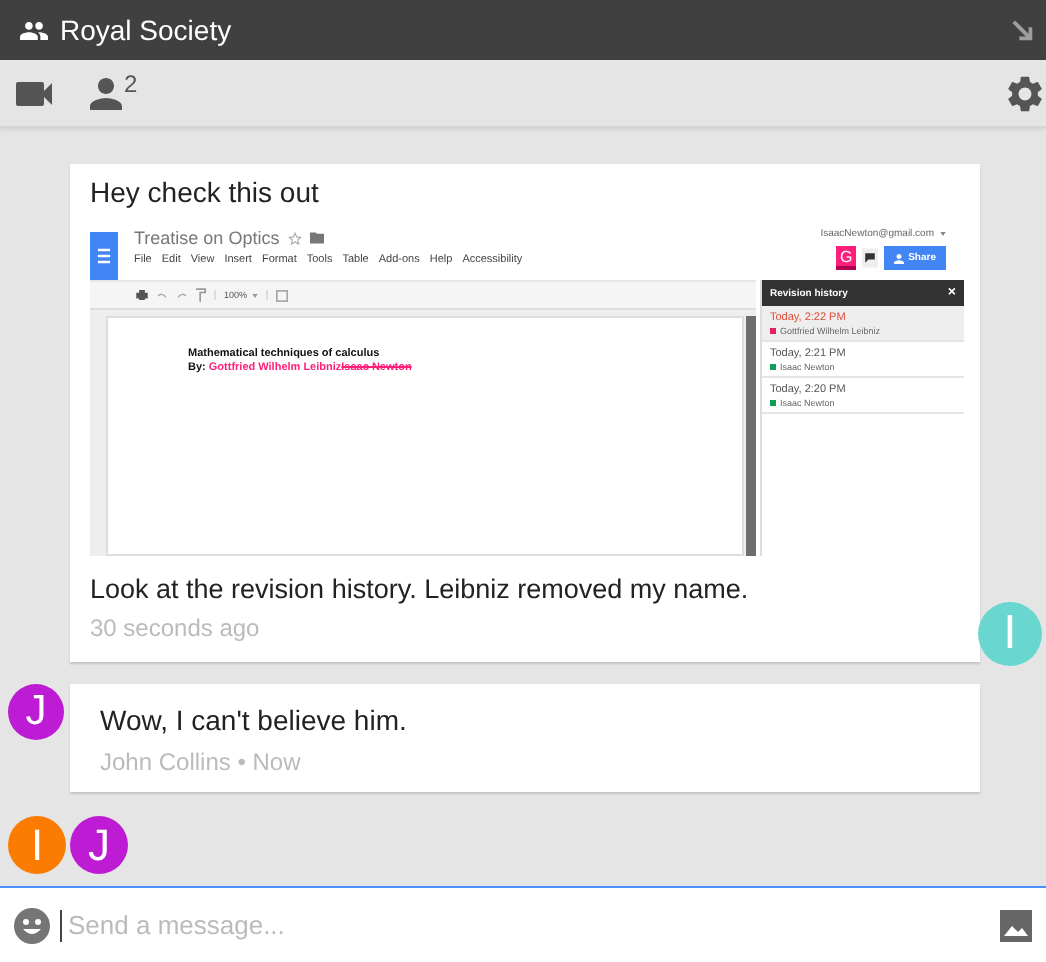 The width and height of the screenshot is (1046, 962). What do you see at coordinates (142, 295) in the screenshot?
I see `print-icon` at bounding box center [142, 295].